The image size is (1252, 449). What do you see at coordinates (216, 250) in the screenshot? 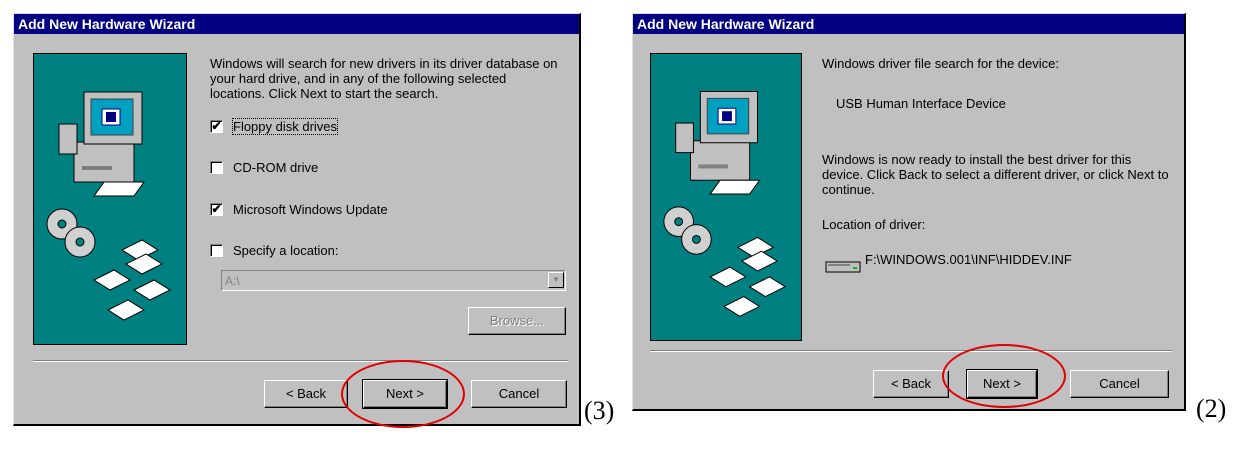
I see `checkbox-specify-location` at bounding box center [216, 250].